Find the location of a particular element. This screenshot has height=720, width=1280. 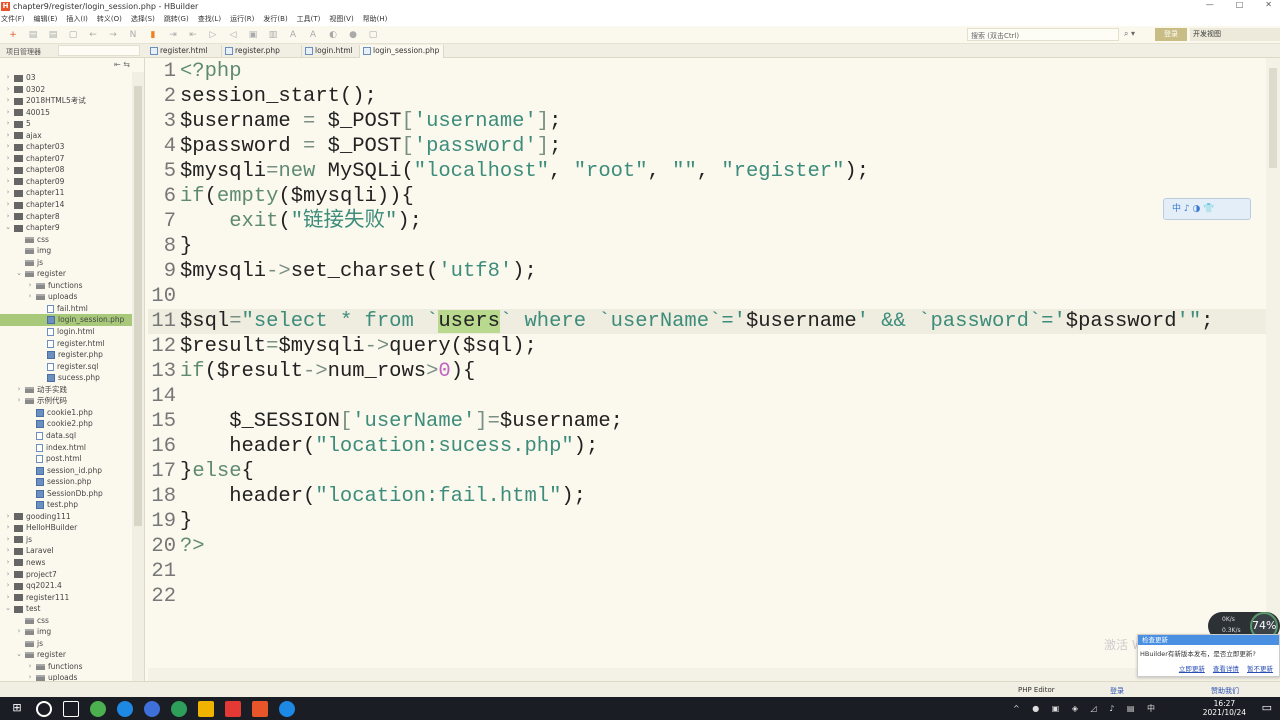

maximize-button: □ is located at coordinates (1240, 4).